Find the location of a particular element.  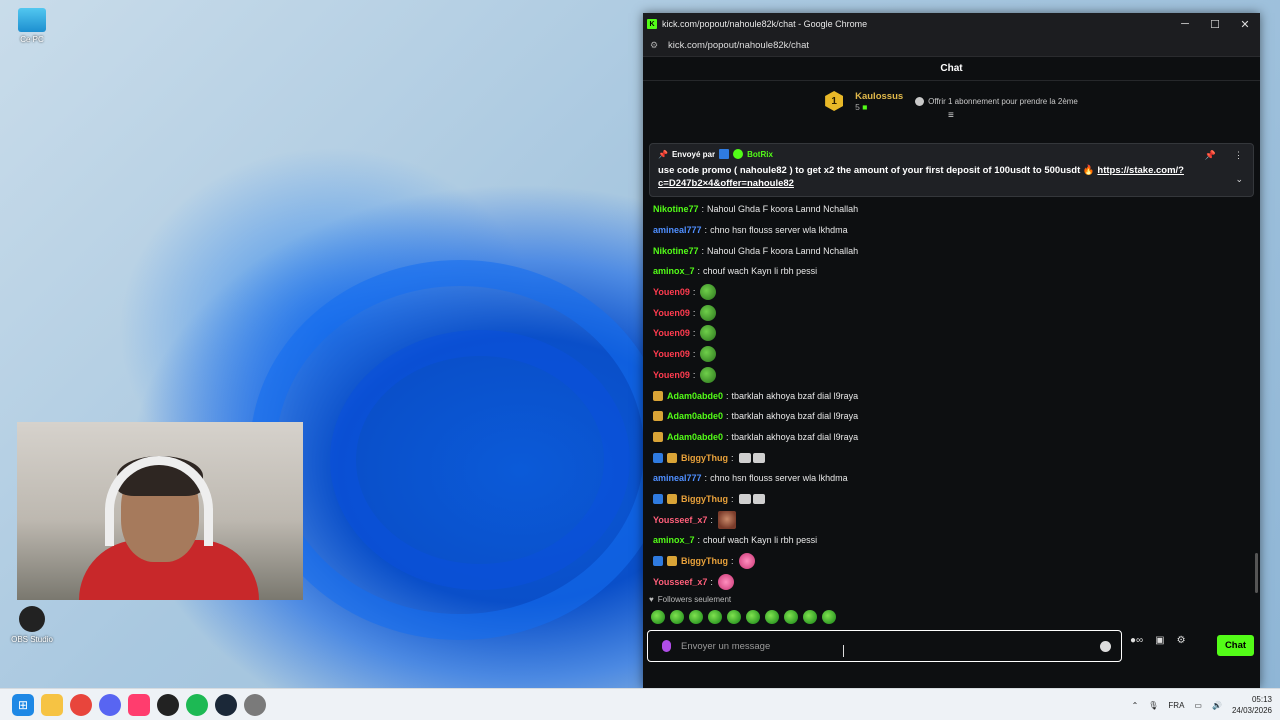

close-button: ✕ is located at coordinates (1245, 24).